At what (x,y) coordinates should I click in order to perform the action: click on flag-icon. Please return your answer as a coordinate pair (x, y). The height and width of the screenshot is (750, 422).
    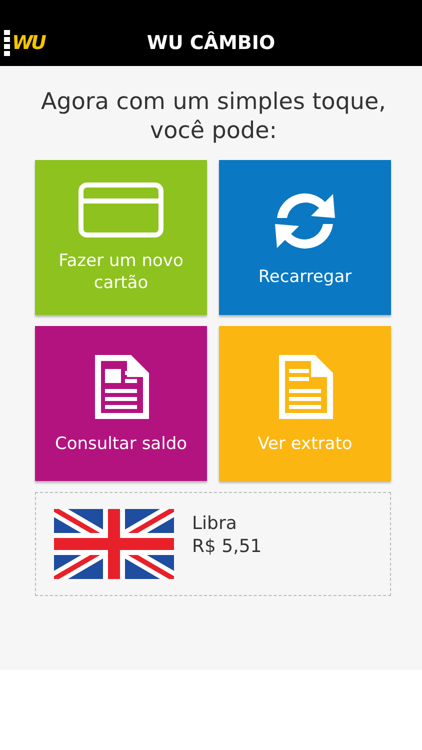
    Looking at the image, I should click on (114, 544).